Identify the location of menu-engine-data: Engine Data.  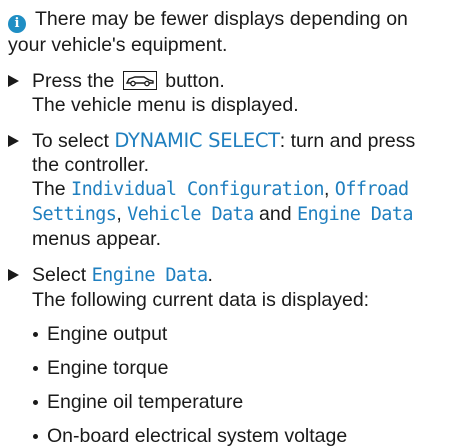
(355, 214).